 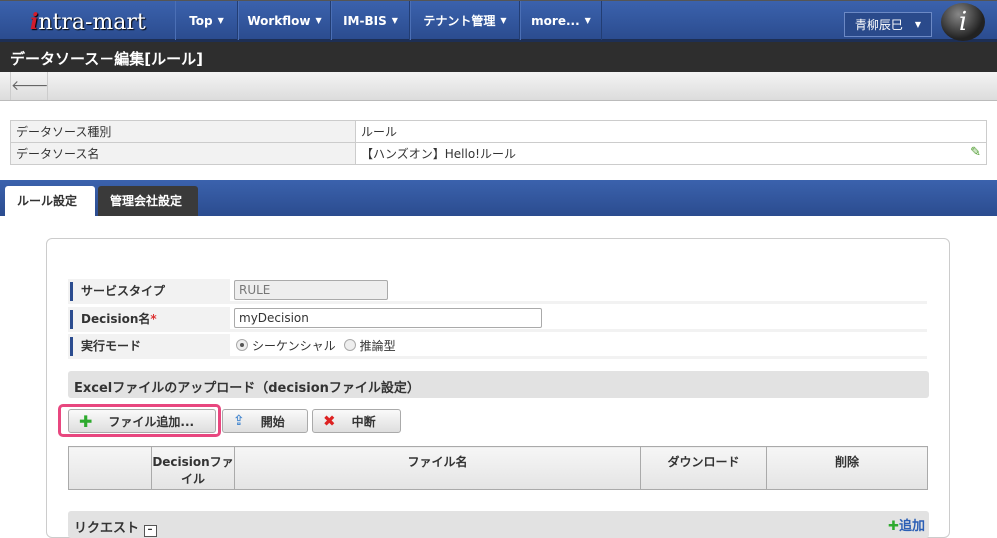 I want to click on add-request-link: ✚追加, so click(x=906, y=524).